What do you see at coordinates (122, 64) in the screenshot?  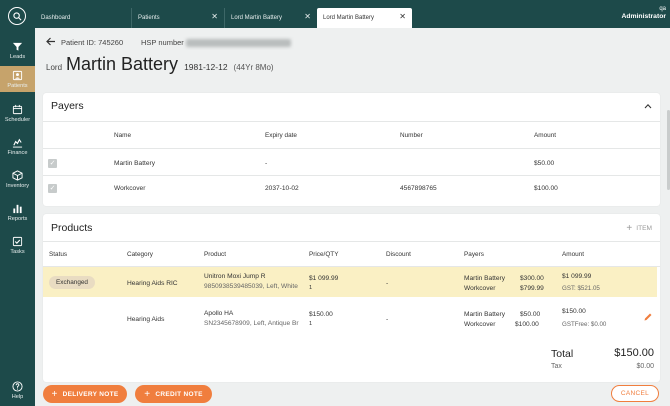 I see `patient-name: Martin Battery` at bounding box center [122, 64].